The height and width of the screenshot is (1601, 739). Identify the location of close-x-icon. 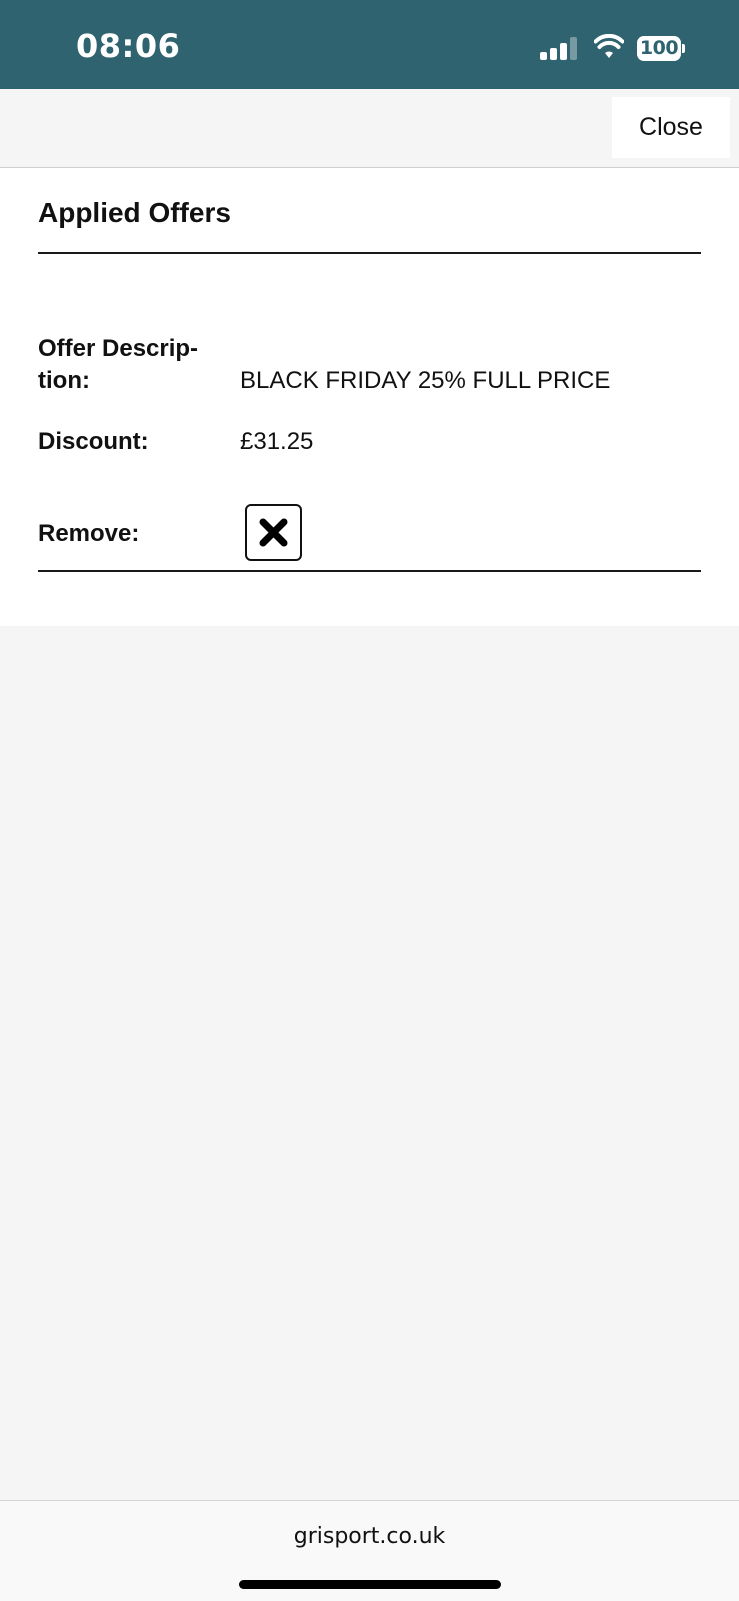
(273, 532).